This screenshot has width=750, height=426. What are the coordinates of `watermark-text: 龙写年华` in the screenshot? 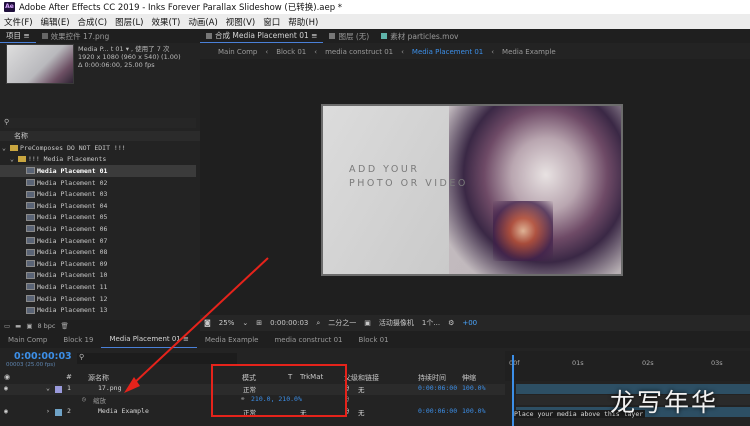 It's located at (664, 402).